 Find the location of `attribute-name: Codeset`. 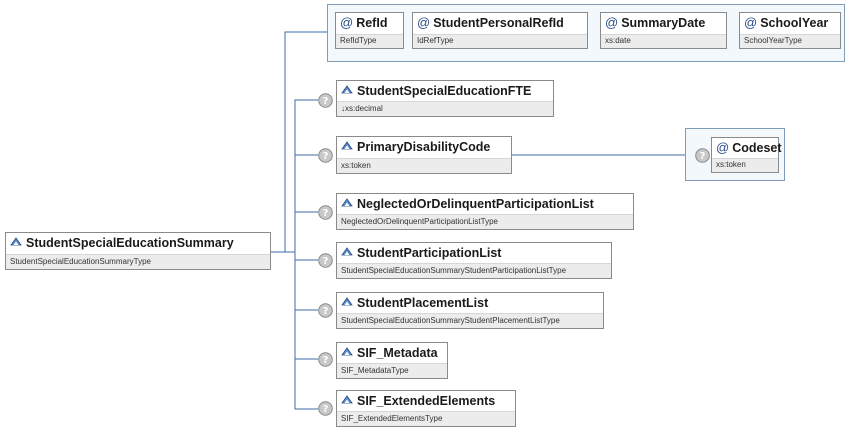

attribute-name: Codeset is located at coordinates (757, 148).